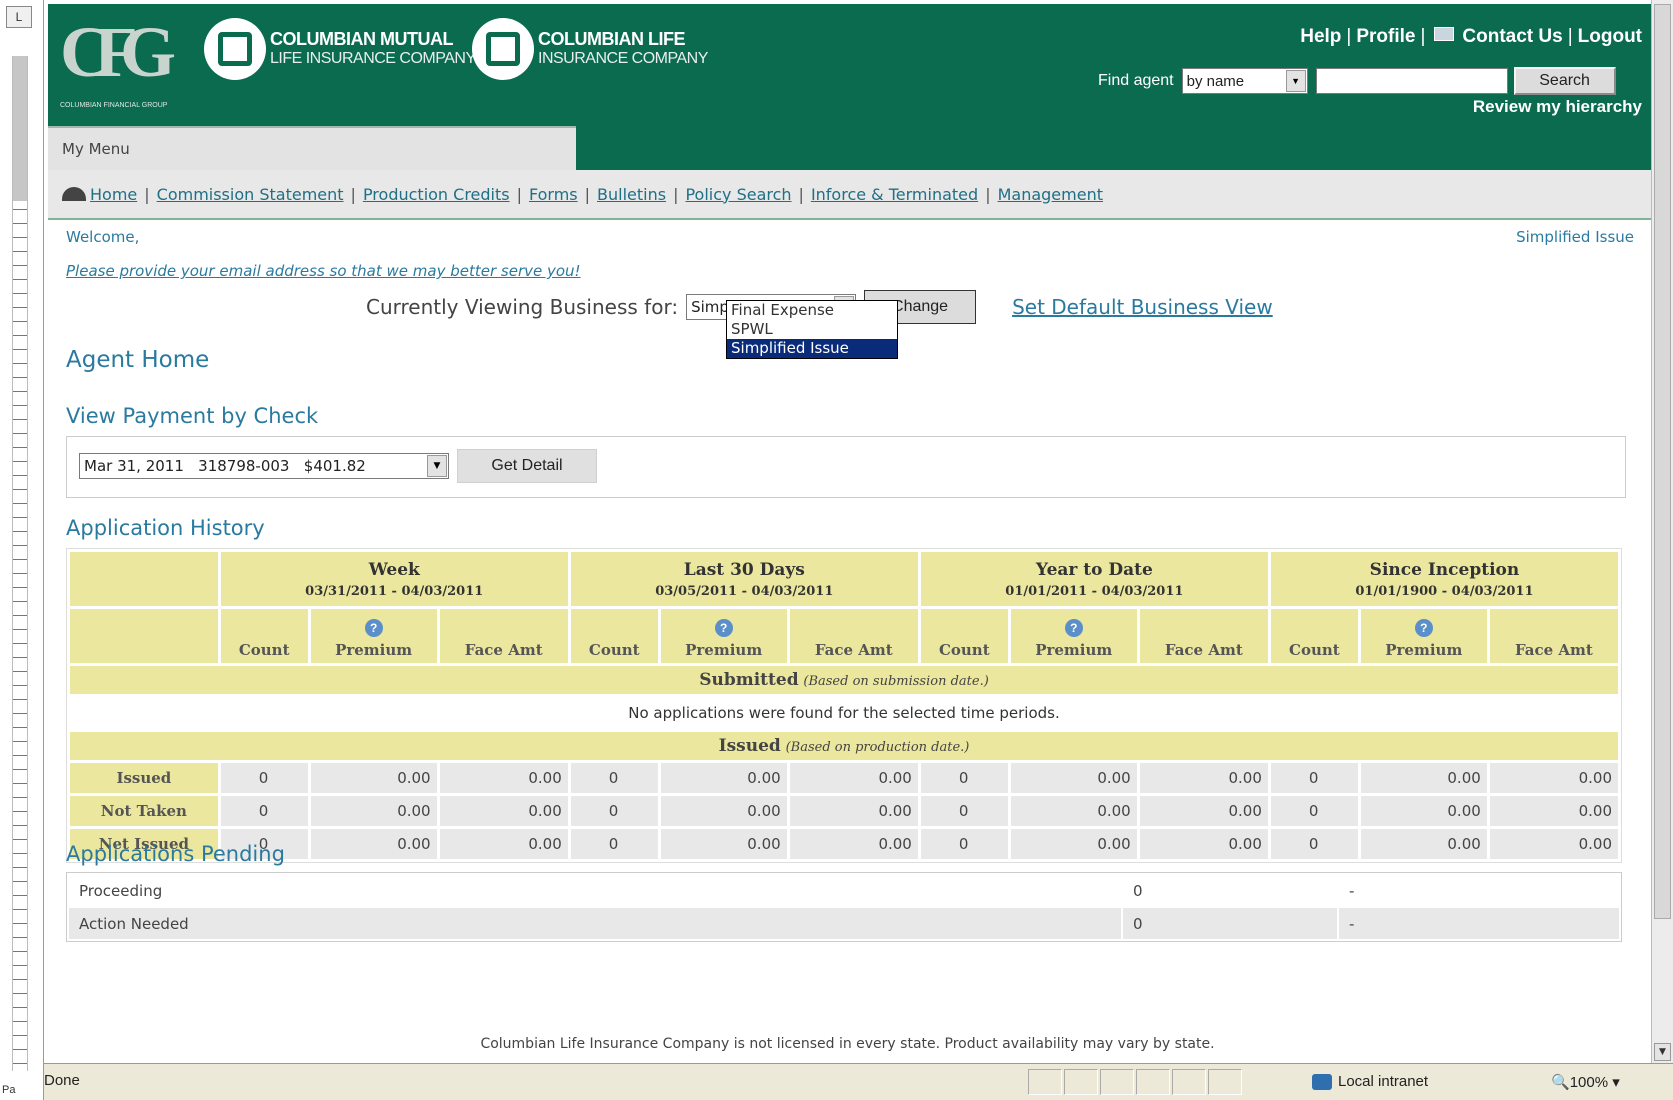 This screenshot has width=1673, height=1100. What do you see at coordinates (1662, 461) in the screenshot?
I see `scrollbar-thumb` at bounding box center [1662, 461].